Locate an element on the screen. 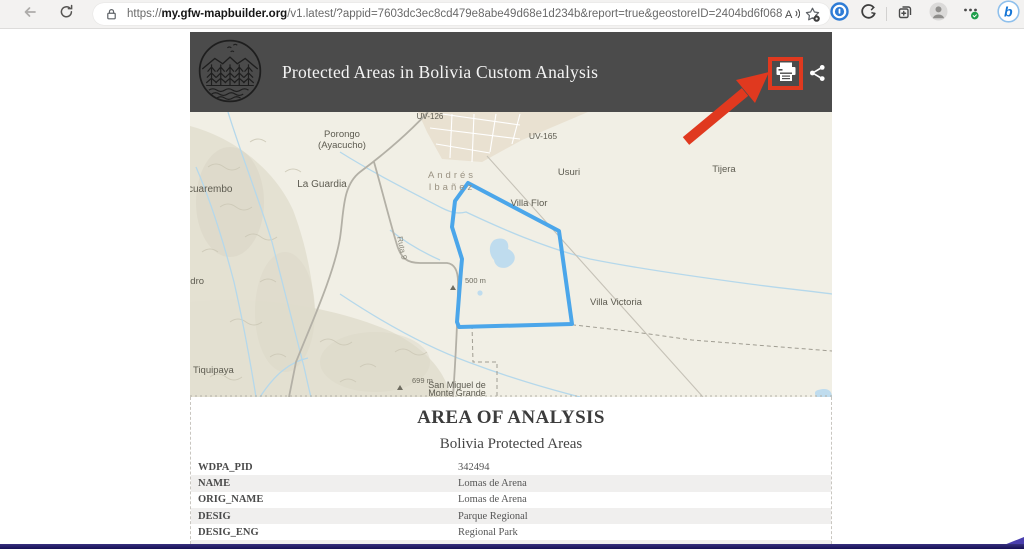 This screenshot has width=1024, height=549. back-icon is located at coordinates (30, 14).